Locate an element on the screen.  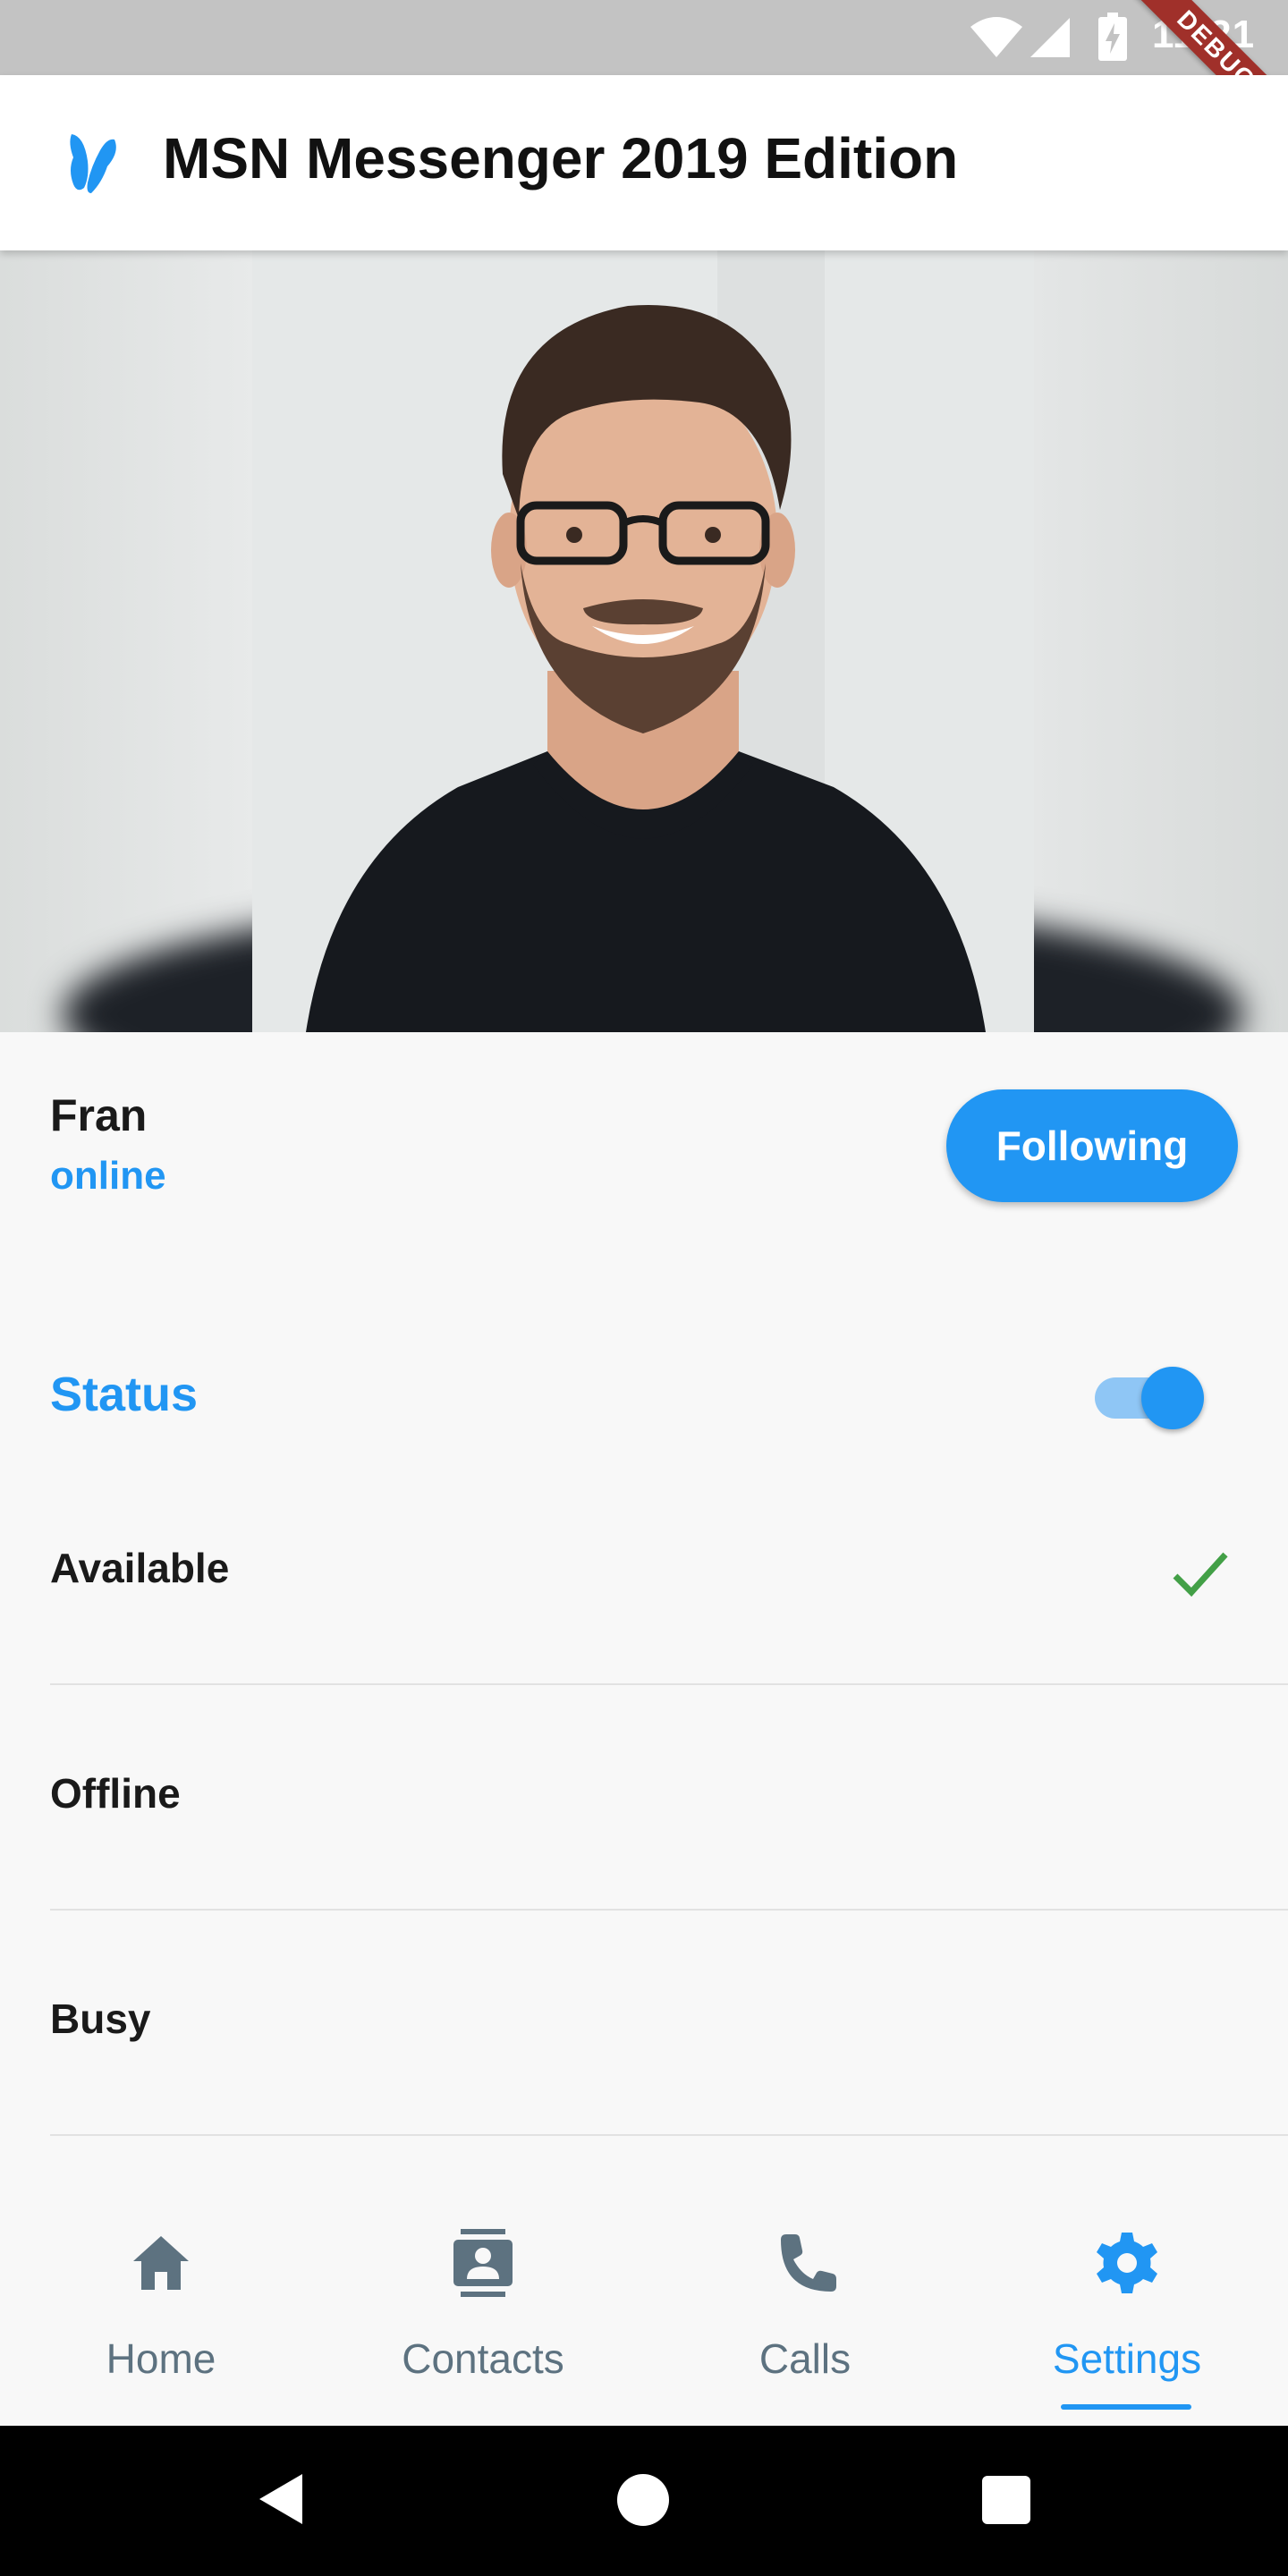
back-icon is located at coordinates (281, 2499).